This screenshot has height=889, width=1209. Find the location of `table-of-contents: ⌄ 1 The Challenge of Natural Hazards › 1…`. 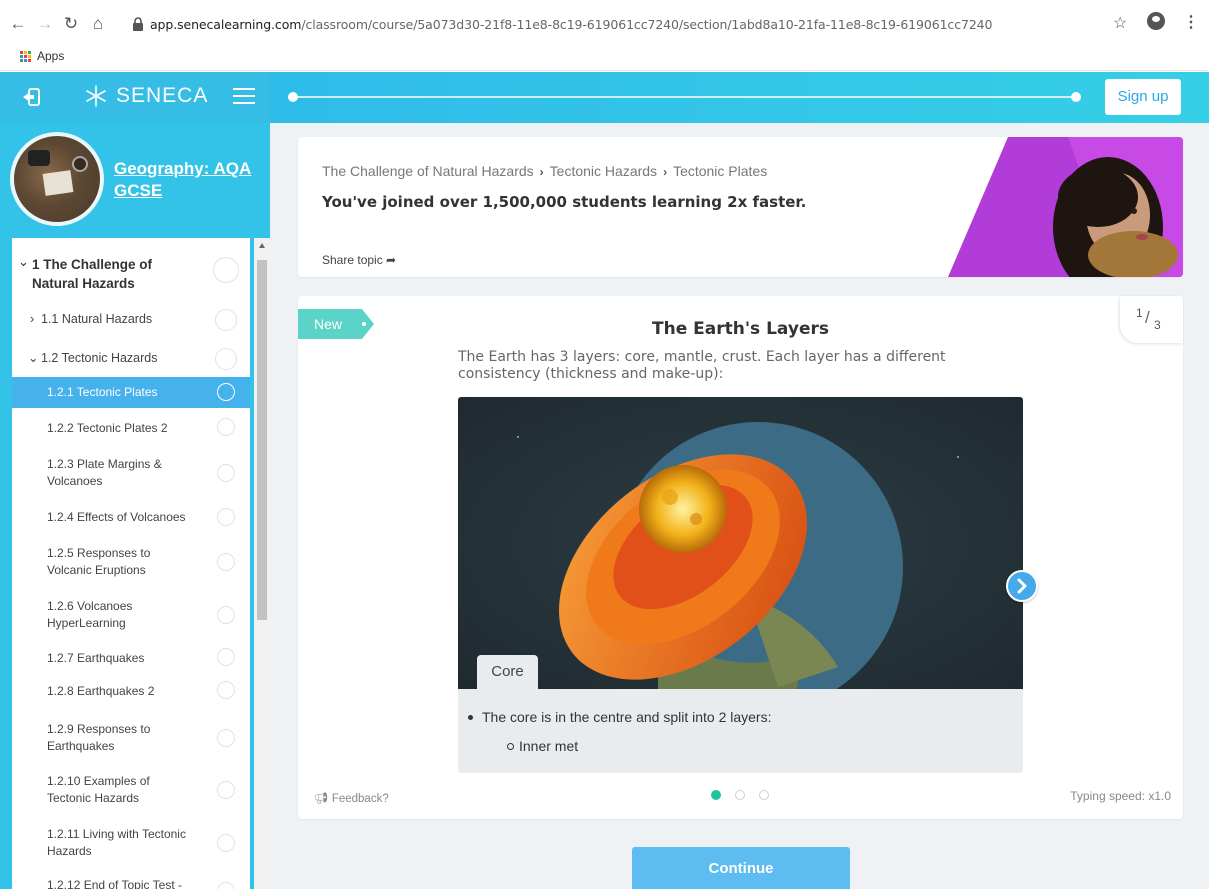

table-of-contents: ⌄ 1 The Challenge of Natural Hazards › 1… is located at coordinates (131, 563).